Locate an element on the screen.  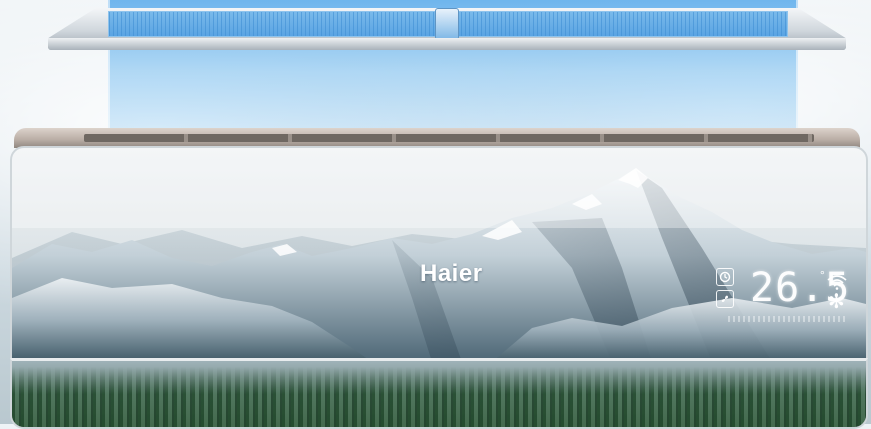
brand-logo: Haier is located at coordinates (451, 273).